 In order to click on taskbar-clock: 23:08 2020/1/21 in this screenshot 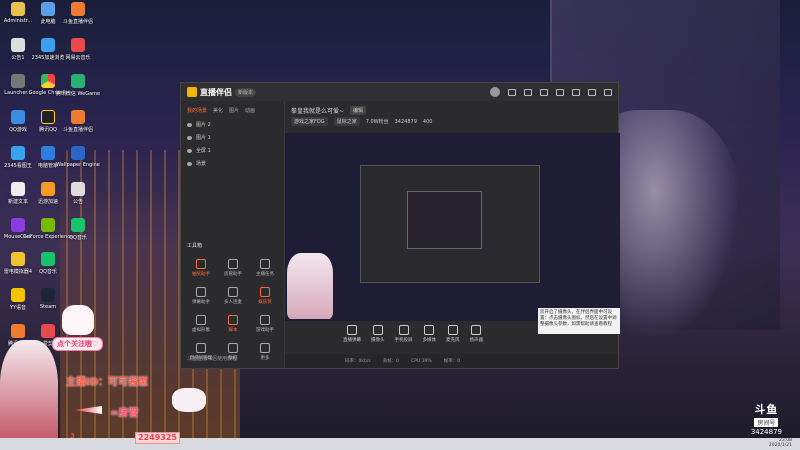, I will do `click(780, 443)`.